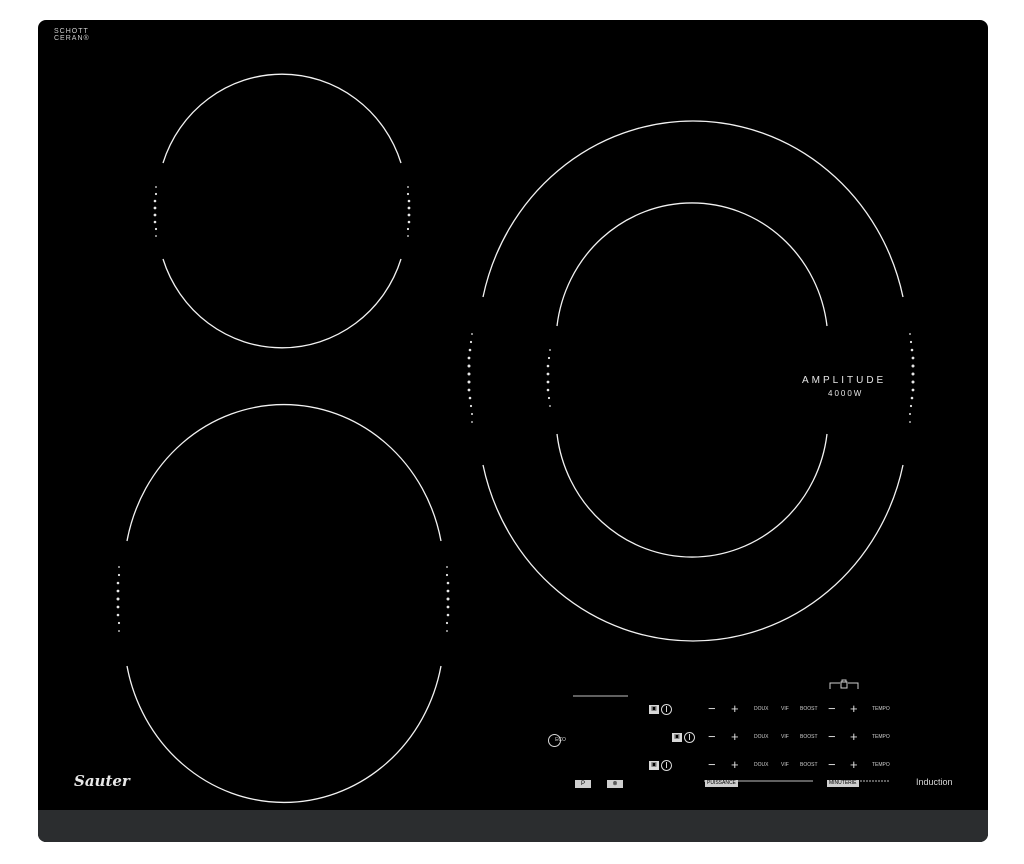  Describe the element at coordinates (934, 782) in the screenshot. I see `induction-label: Induction` at that location.